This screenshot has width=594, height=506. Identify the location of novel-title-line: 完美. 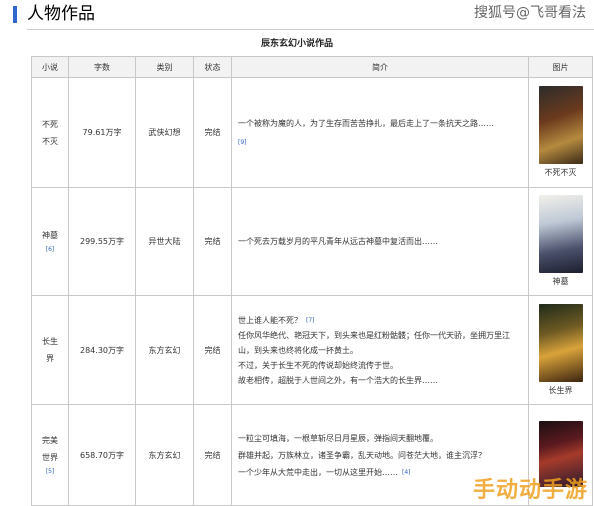
(50, 440).